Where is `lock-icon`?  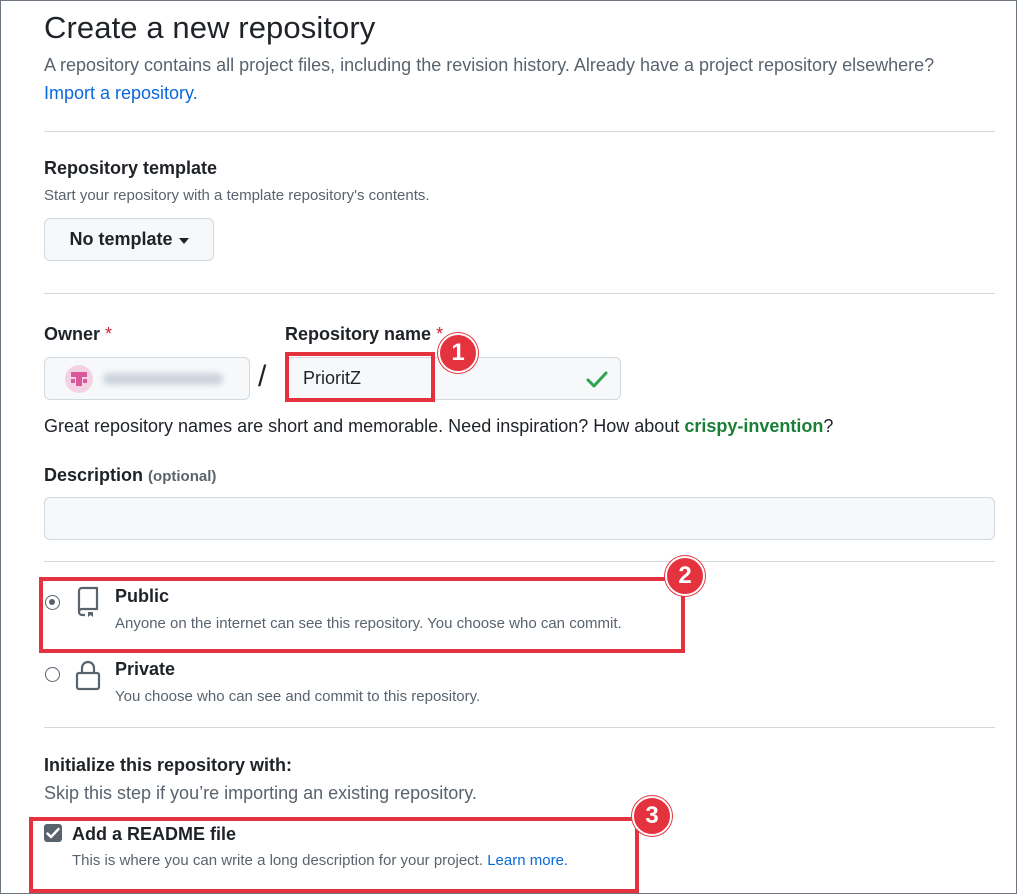 lock-icon is located at coordinates (88, 675).